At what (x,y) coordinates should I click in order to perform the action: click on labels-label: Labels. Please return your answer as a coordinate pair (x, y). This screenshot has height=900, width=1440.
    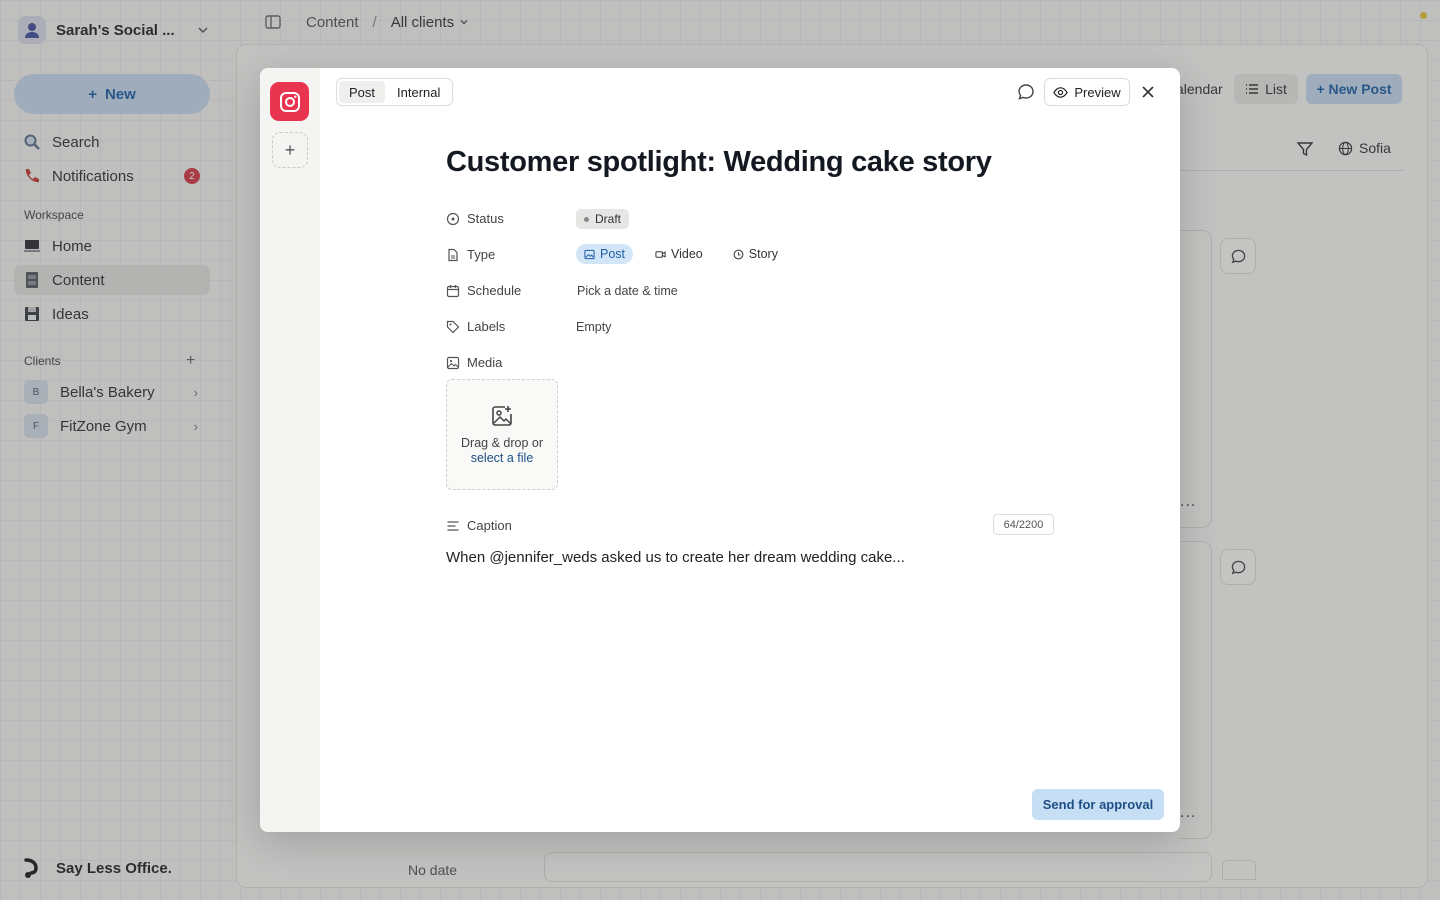
    Looking at the image, I should click on (475, 326).